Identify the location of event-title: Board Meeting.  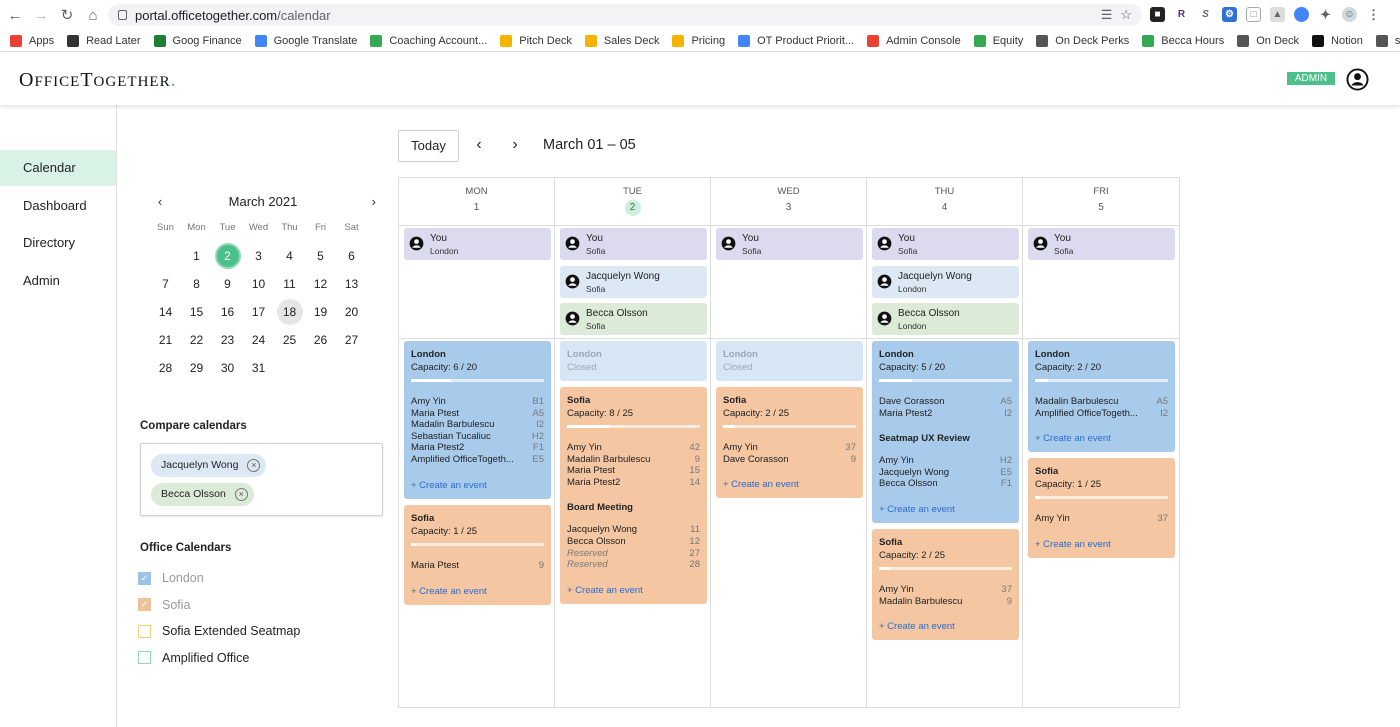
(633, 507).